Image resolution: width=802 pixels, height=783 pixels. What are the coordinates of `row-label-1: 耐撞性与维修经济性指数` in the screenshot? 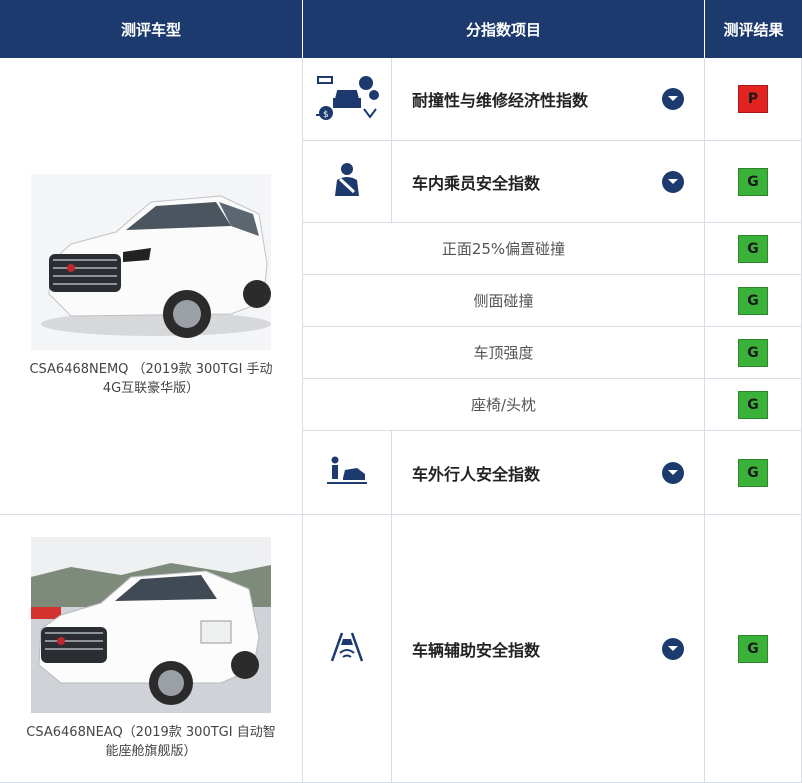 It's located at (500, 100).